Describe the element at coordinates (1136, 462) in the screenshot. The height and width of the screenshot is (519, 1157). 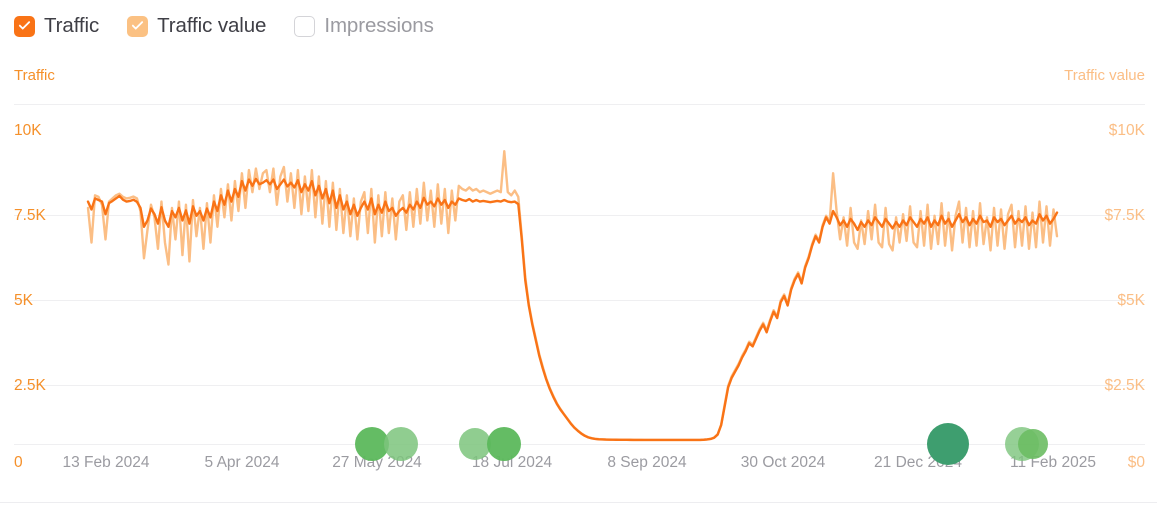
I see `y-axis-tick-right-zero: $0` at that location.